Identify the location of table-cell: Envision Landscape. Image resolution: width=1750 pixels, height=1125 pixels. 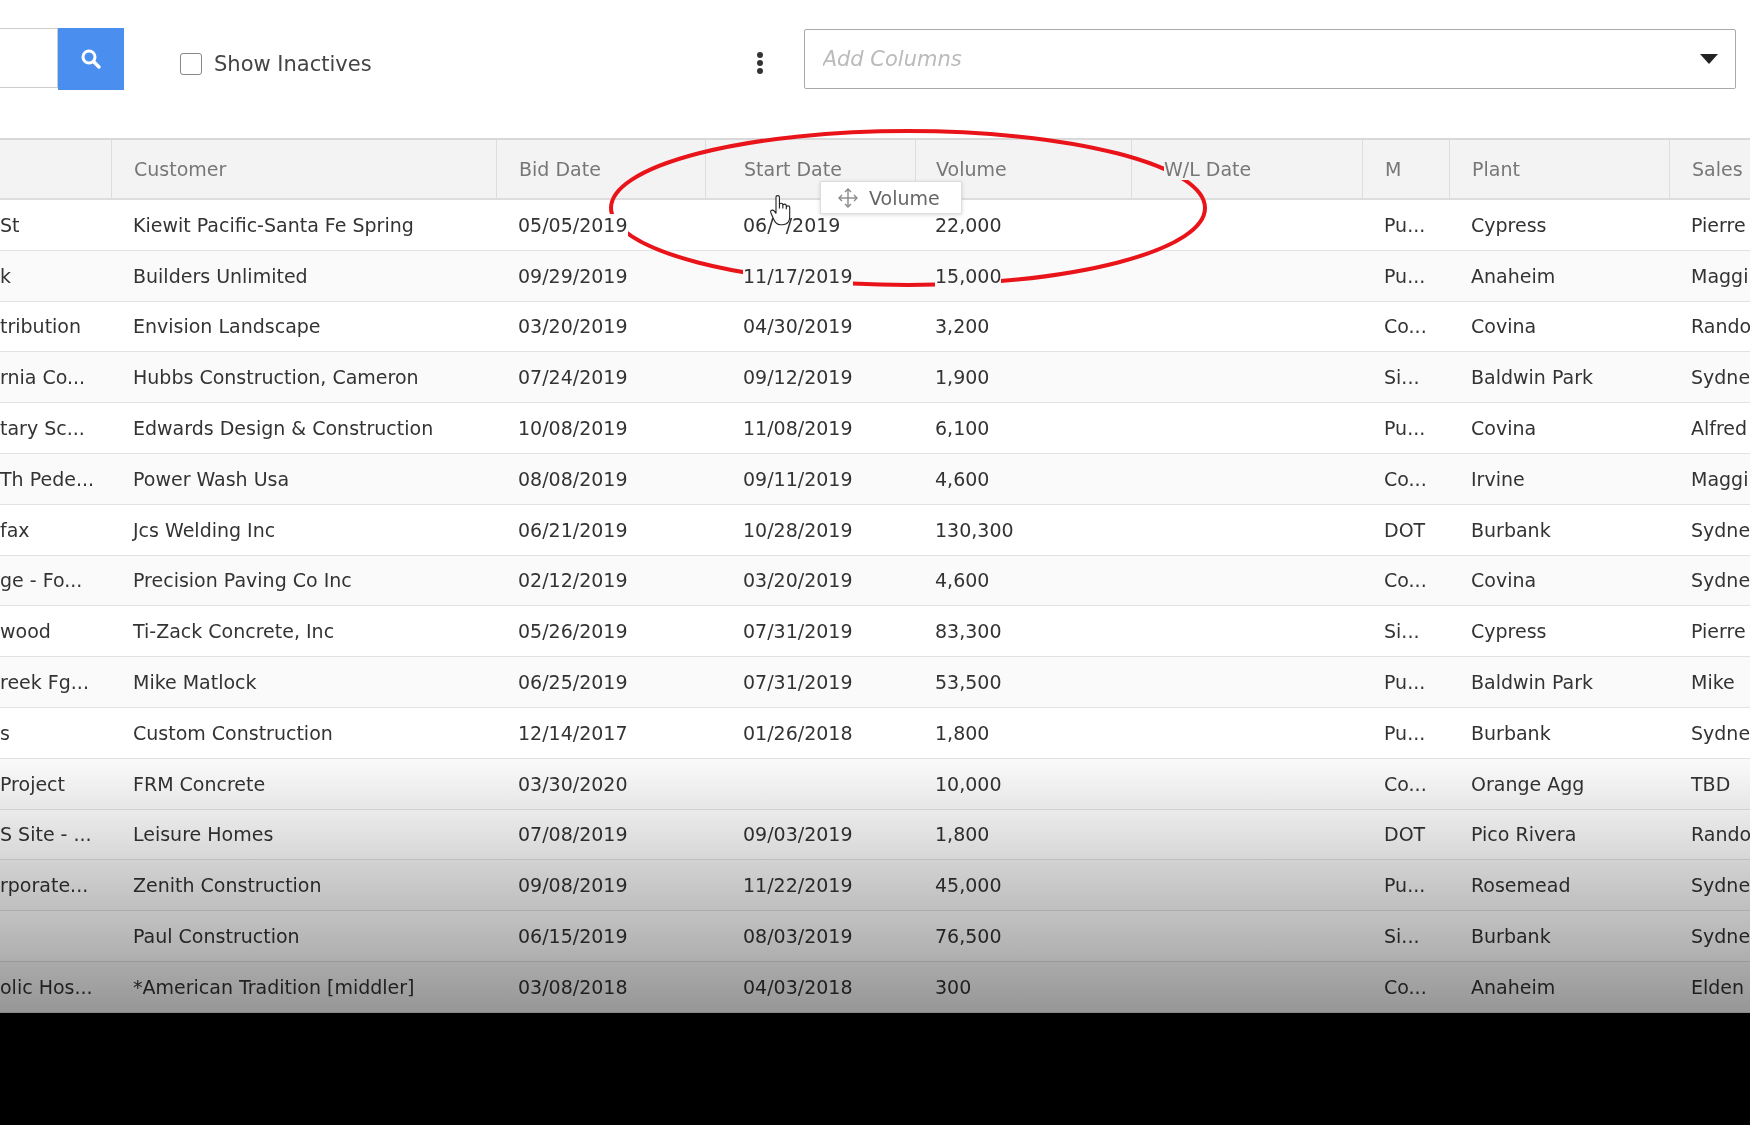
(227, 326).